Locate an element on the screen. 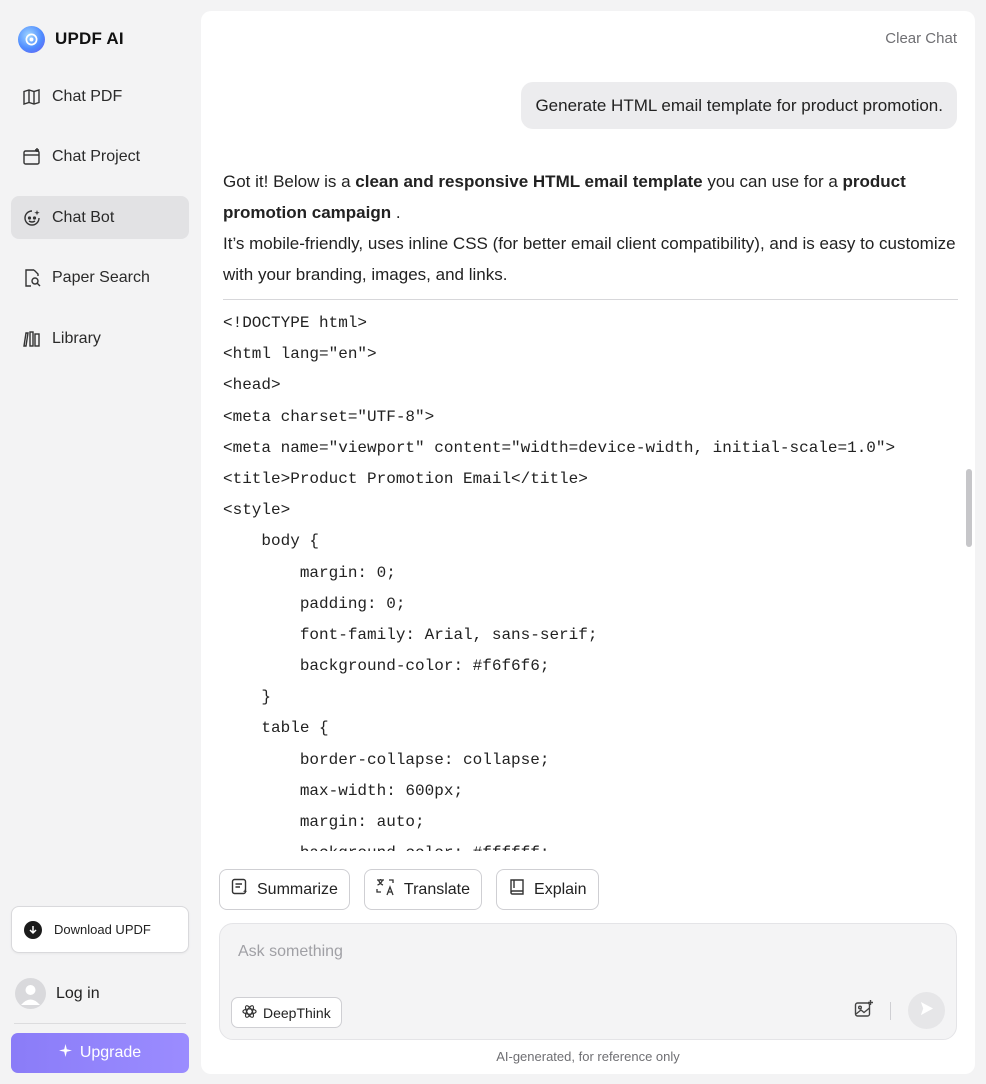  login-label: Log in is located at coordinates (78, 993).